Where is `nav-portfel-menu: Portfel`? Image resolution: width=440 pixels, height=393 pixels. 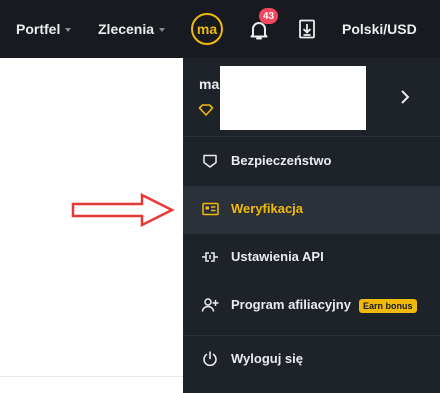
nav-portfel-menu: Portfel is located at coordinates (44, 29).